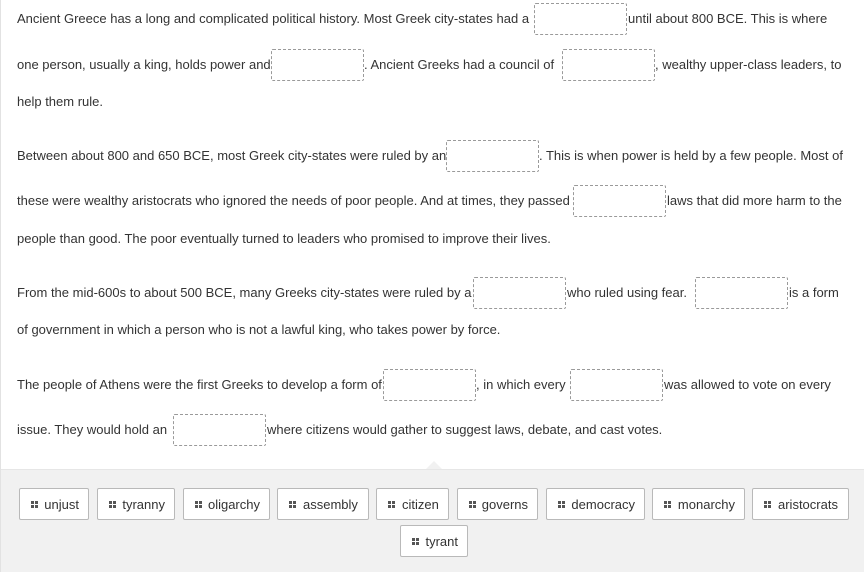  What do you see at coordinates (808, 504) in the screenshot?
I see `word-chip-label: aristocrats` at bounding box center [808, 504].